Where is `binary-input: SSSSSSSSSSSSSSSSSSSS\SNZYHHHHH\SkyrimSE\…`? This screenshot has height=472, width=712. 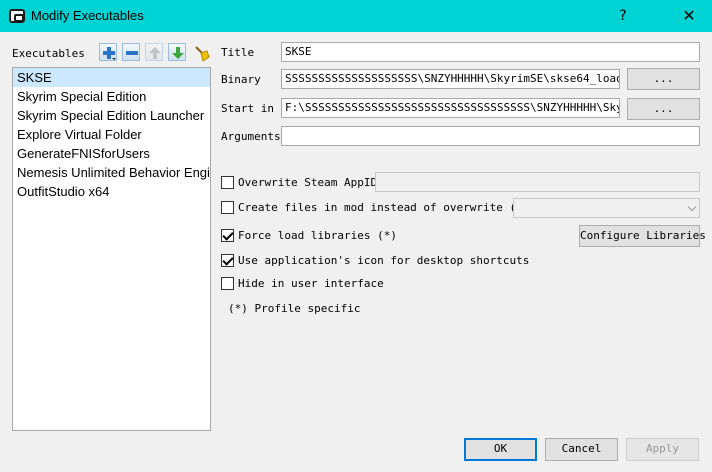 binary-input: SSSSSSSSSSSSSSSSSSSS\SNZYHHHHH\SkyrimSE\… is located at coordinates (450, 79).